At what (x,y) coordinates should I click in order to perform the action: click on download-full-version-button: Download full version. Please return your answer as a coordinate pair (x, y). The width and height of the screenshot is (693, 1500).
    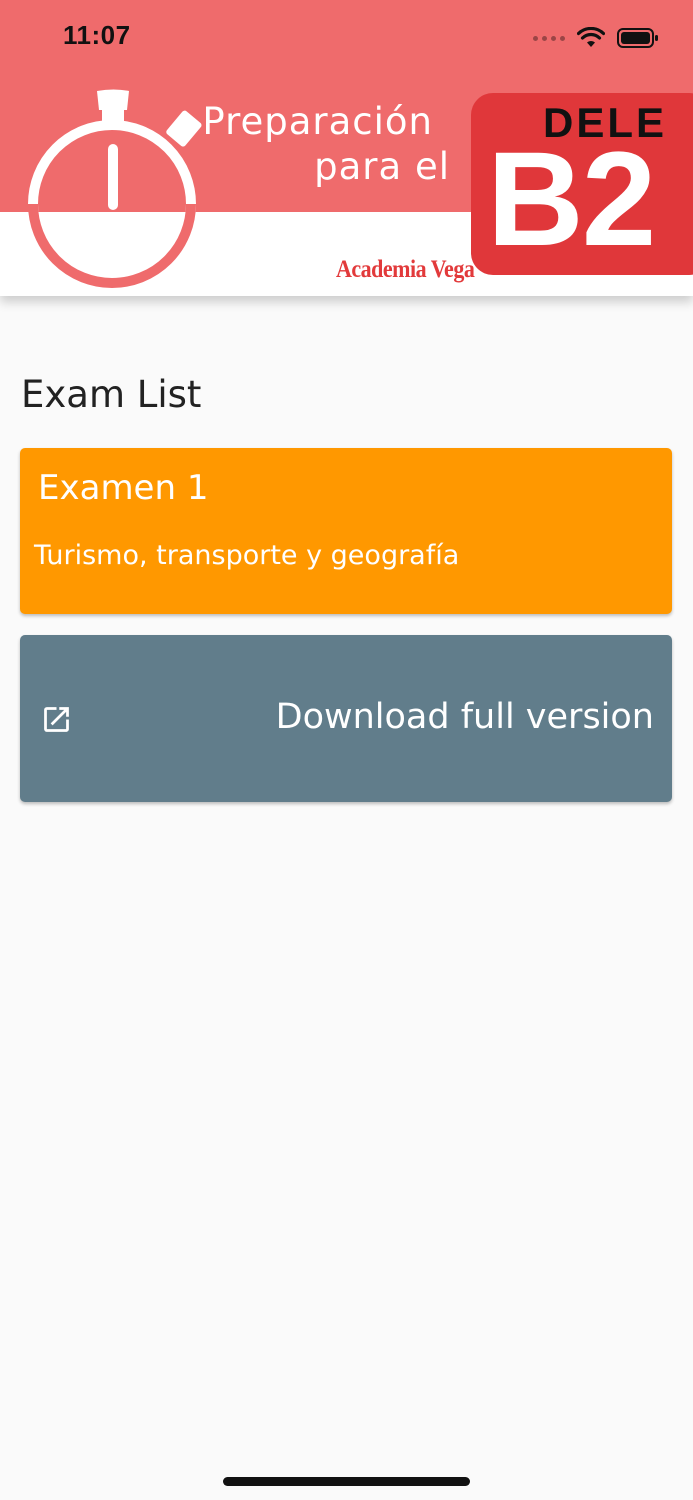
    Looking at the image, I should click on (346, 718).